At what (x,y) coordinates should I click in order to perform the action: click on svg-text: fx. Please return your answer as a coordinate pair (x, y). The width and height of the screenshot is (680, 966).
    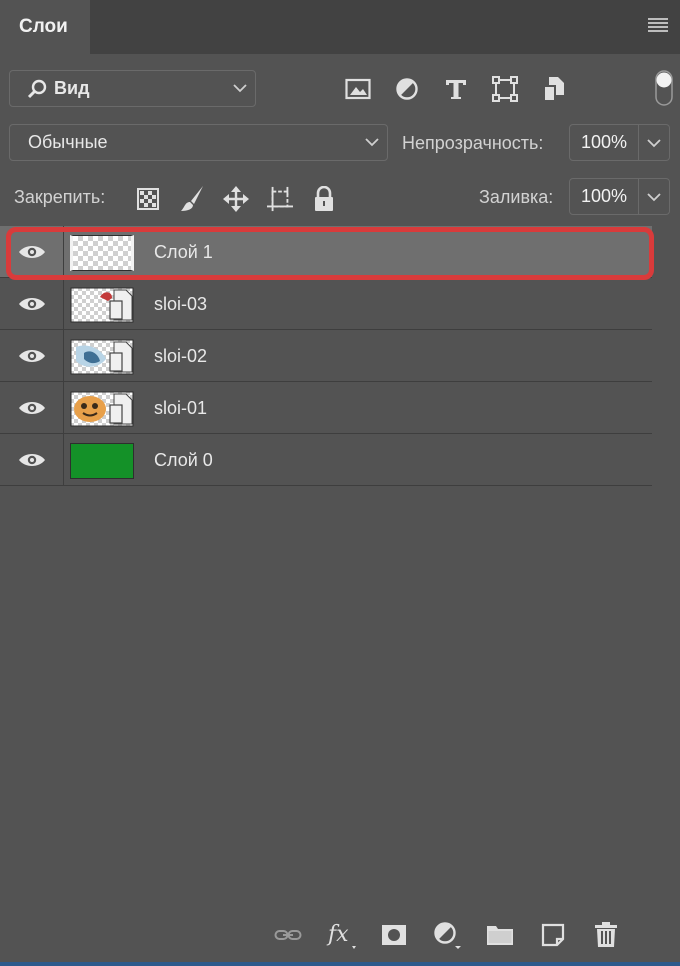
    Looking at the image, I should click on (337, 934).